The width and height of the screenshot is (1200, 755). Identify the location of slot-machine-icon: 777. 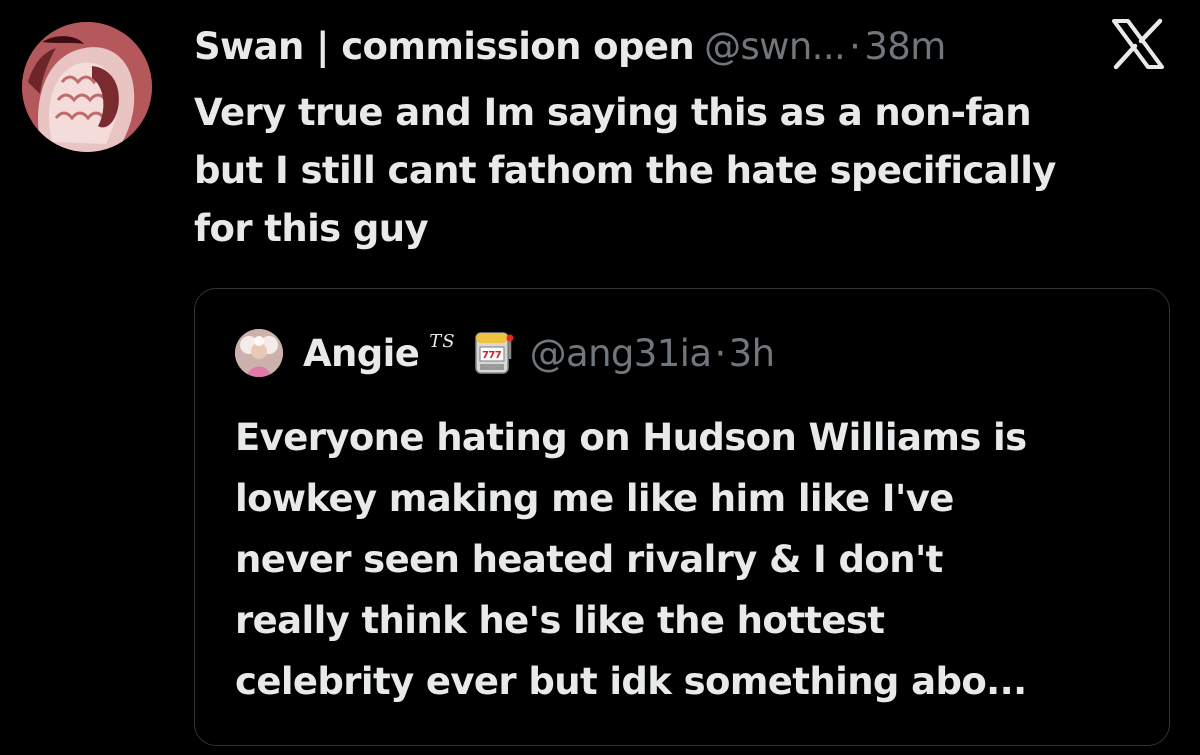
(494, 353).